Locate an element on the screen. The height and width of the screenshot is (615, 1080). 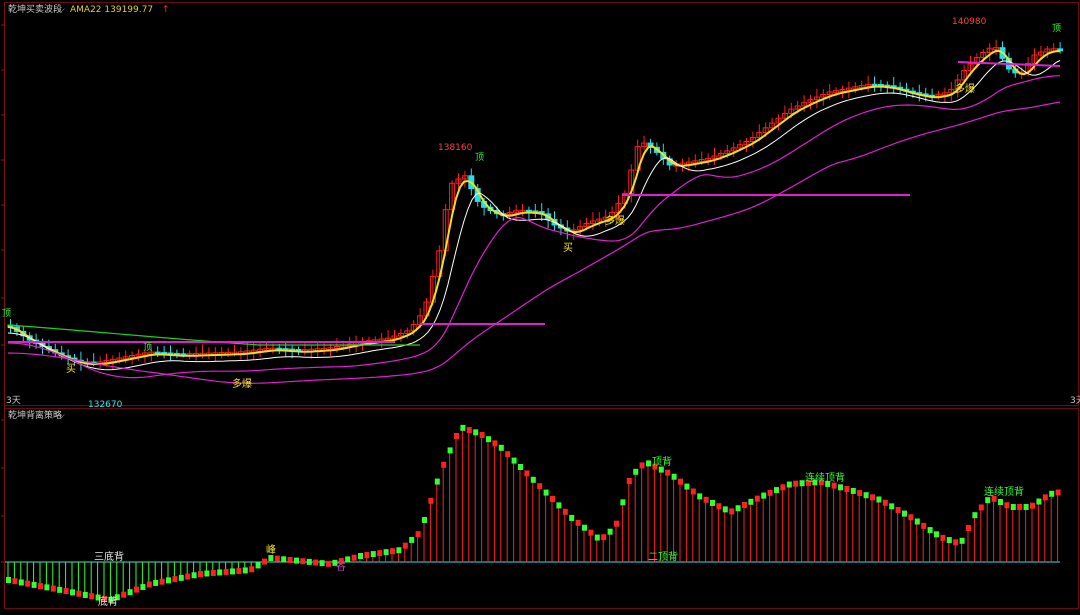
period-label-left: 3天 is located at coordinates (13, 401).